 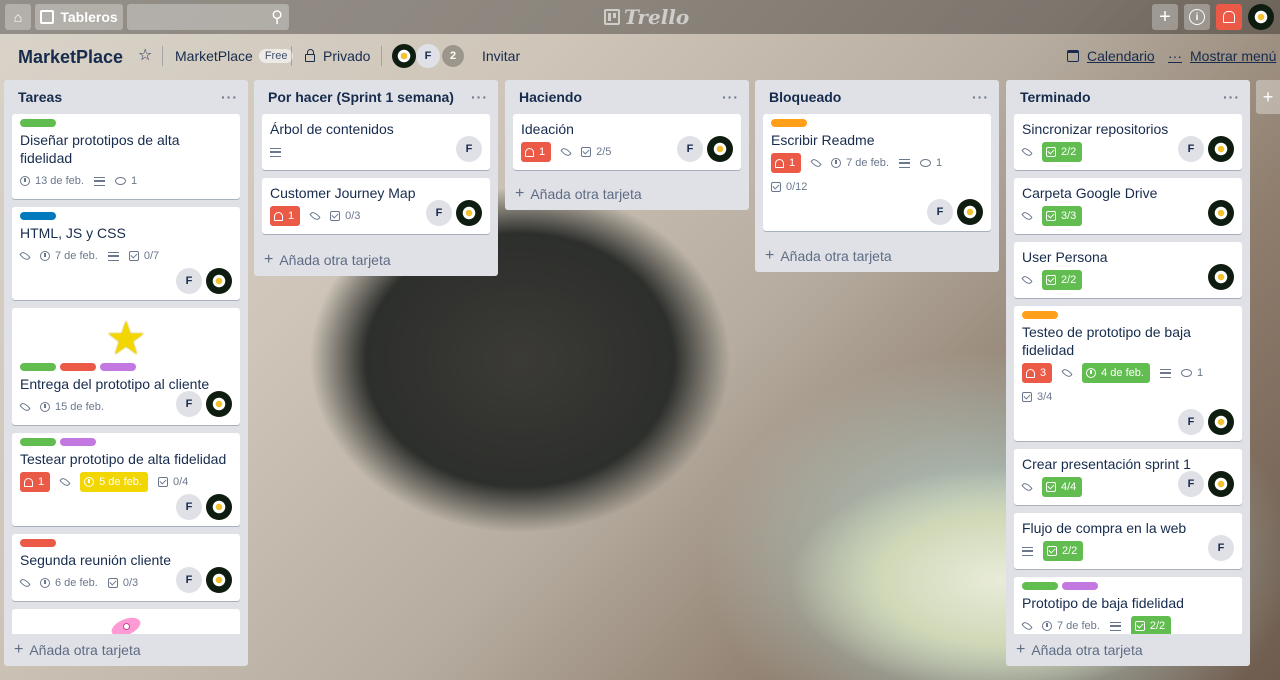 I want to click on add-list-button: +, so click(x=1268, y=97).